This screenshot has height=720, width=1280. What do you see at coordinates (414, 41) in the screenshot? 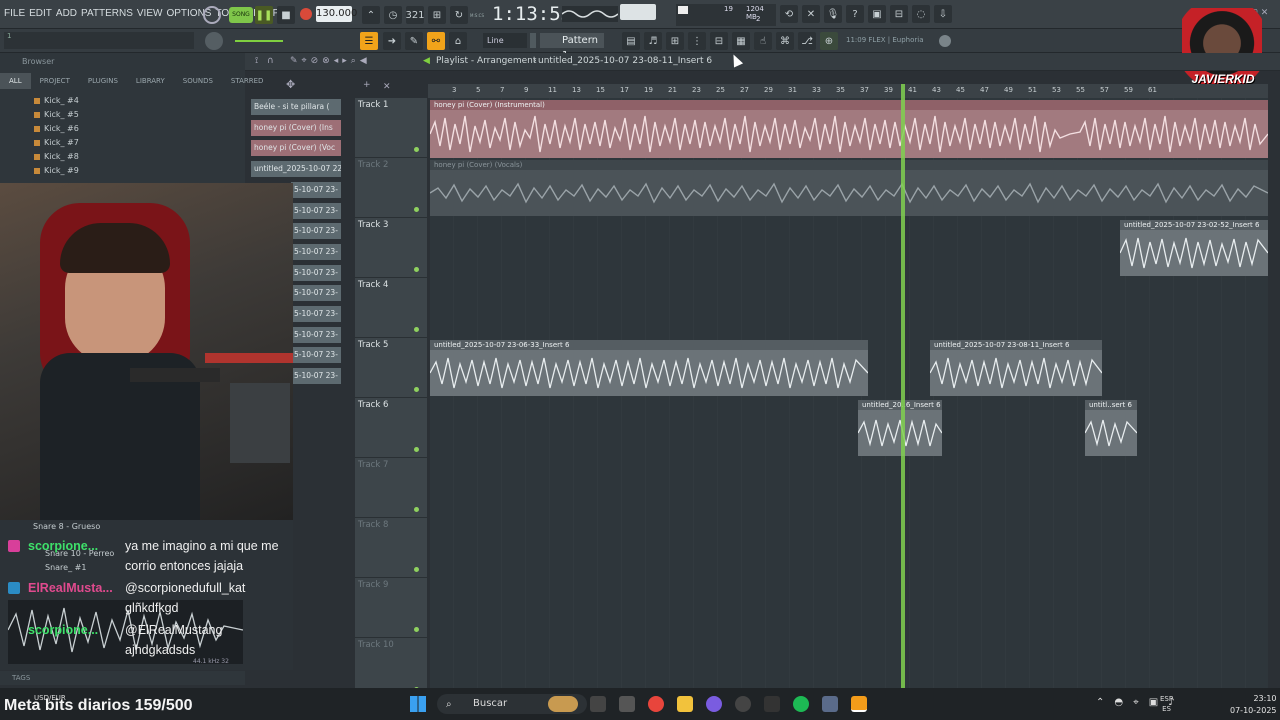
I see `pencil-icon: ✎` at bounding box center [414, 41].